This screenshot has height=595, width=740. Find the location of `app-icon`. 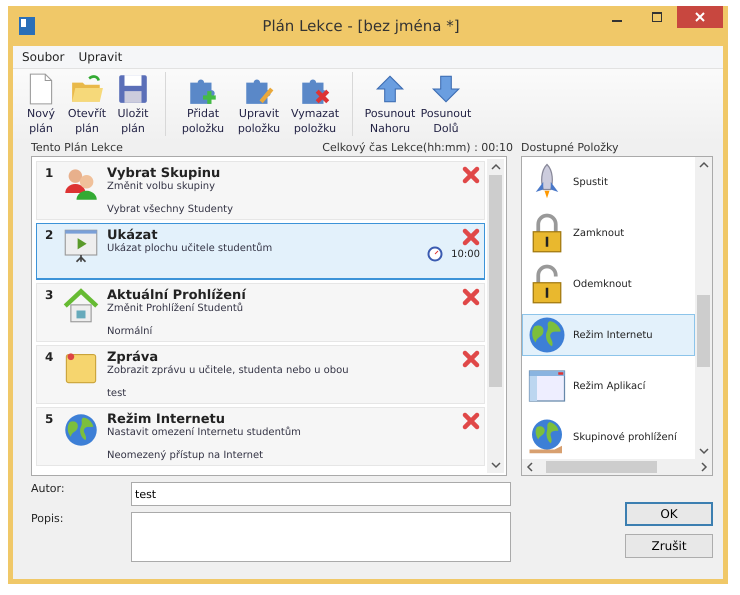

app-icon is located at coordinates (27, 26).